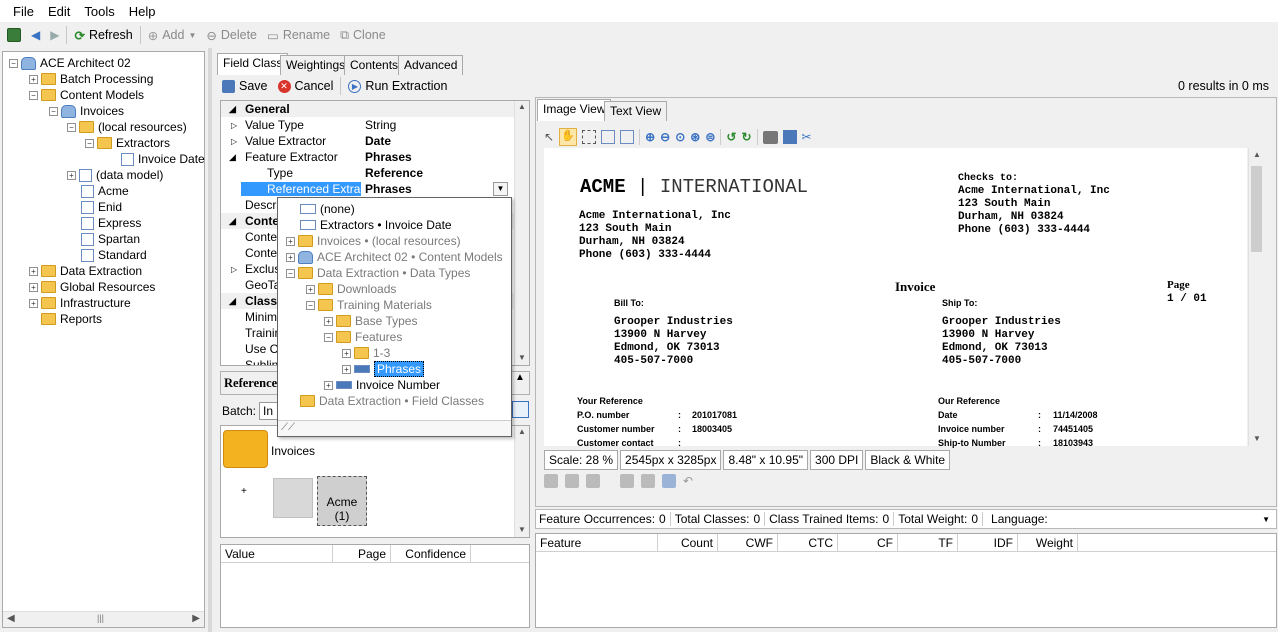 The height and width of the screenshot is (632, 1278). Describe the element at coordinates (397, 86) in the screenshot. I see `run-extraction-button: ▶ Run Extraction` at that location.